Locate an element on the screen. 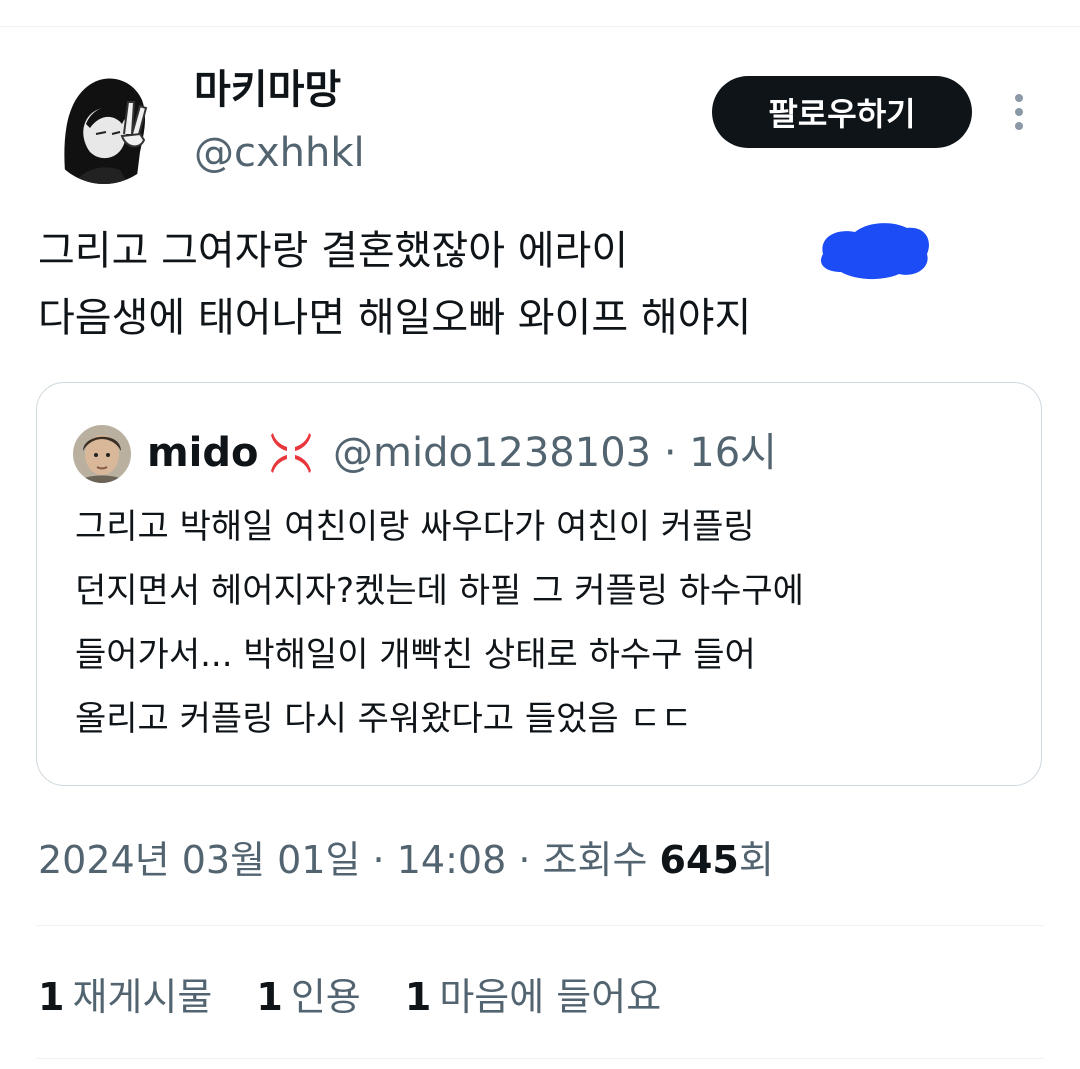 The width and height of the screenshot is (1080, 1069). author-avatar is located at coordinates (104, 124).